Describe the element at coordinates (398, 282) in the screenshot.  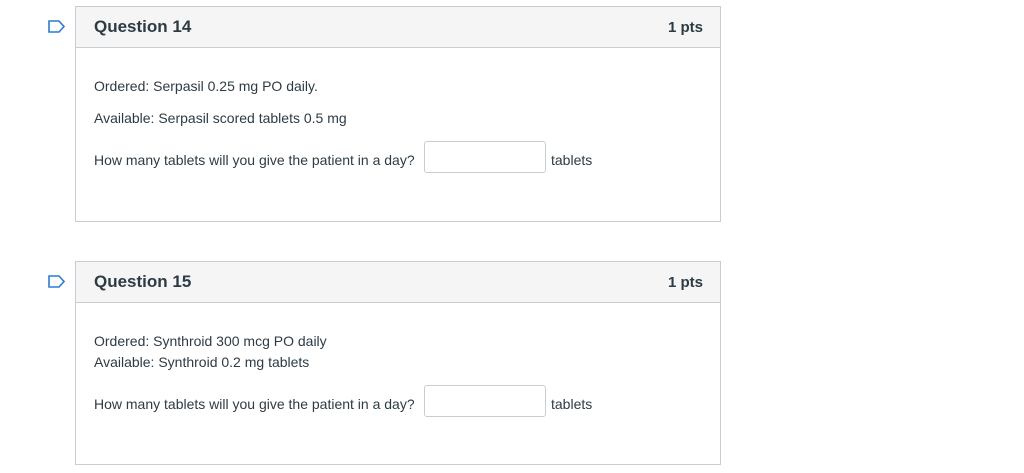
I see `question-header: Question 15 1 pts` at that location.